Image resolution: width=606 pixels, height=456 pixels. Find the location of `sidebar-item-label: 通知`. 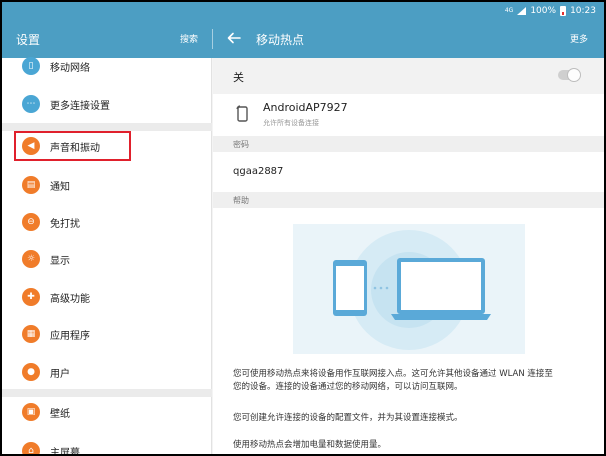

sidebar-item-label: 通知 is located at coordinates (60, 187).